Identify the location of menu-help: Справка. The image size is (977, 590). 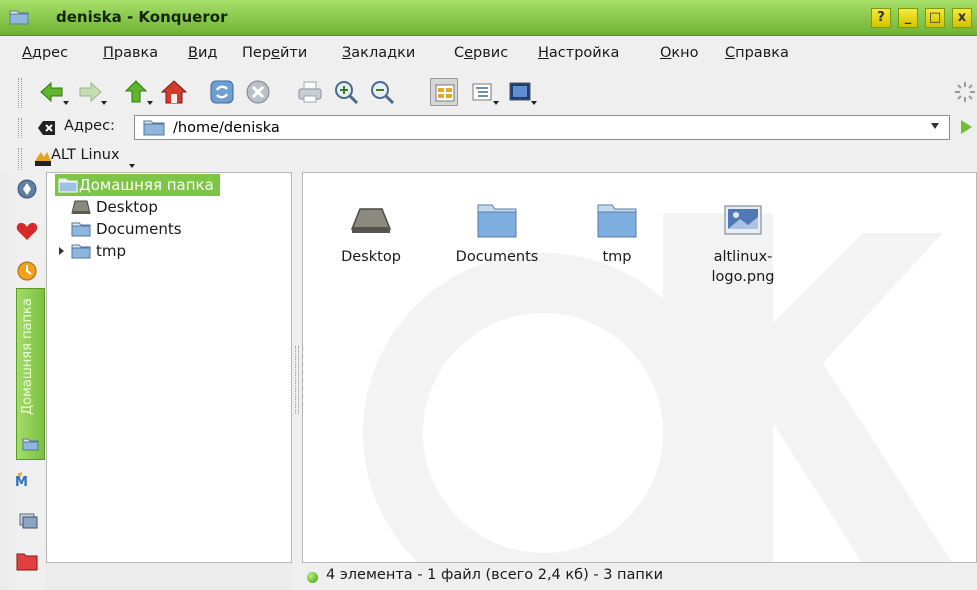
(757, 53).